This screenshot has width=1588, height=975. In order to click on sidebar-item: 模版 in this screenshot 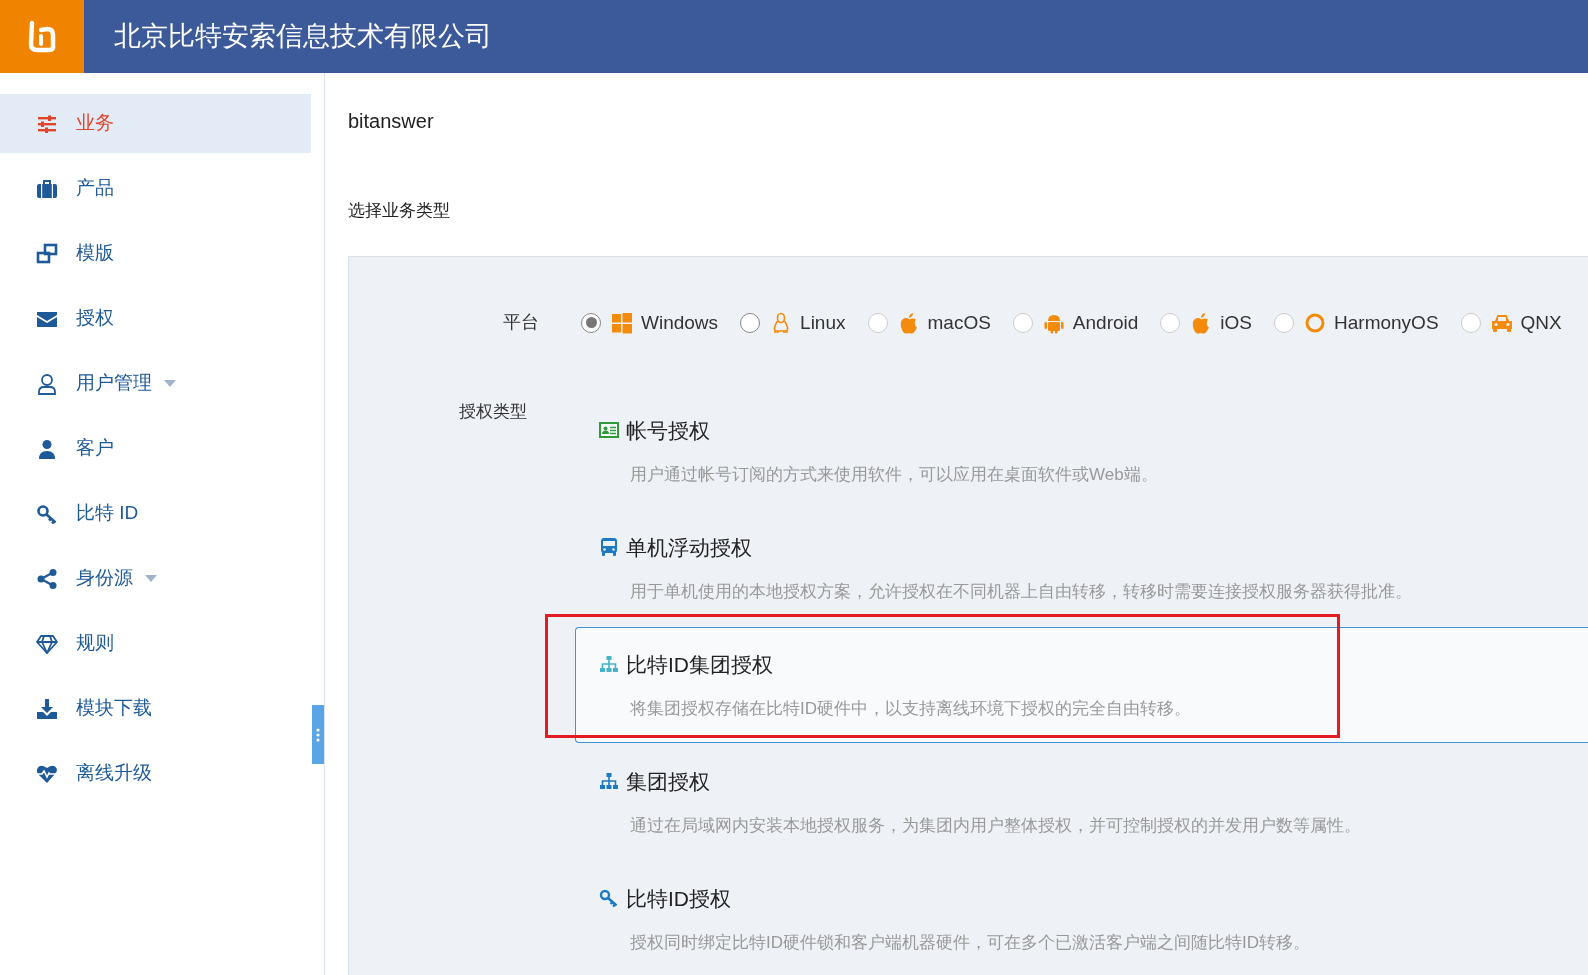, I will do `click(155, 253)`.